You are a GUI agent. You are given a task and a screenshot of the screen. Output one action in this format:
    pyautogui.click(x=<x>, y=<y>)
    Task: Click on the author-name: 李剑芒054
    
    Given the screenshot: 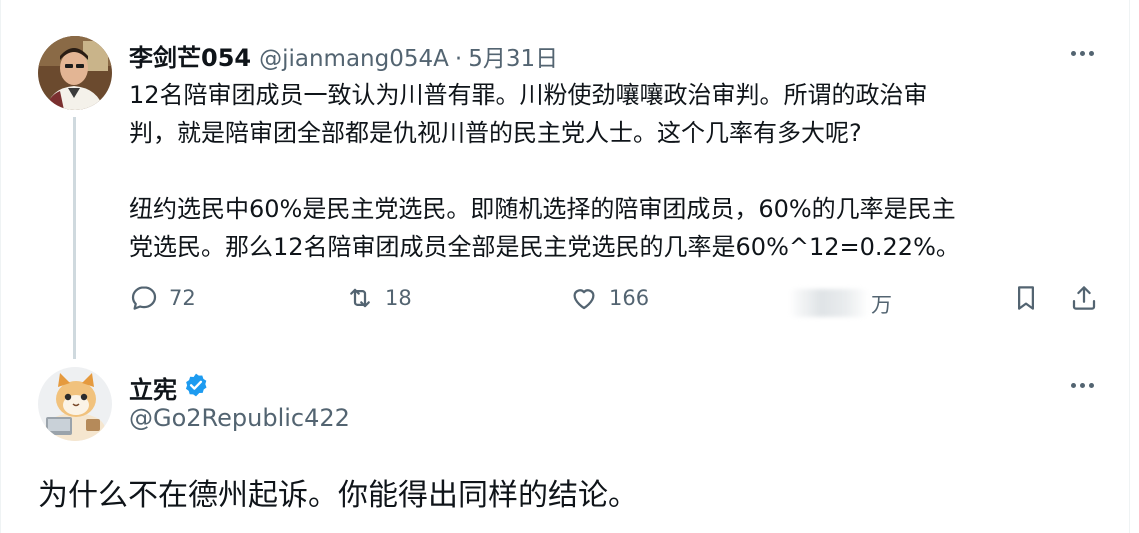 What is the action you would take?
    pyautogui.click(x=190, y=55)
    